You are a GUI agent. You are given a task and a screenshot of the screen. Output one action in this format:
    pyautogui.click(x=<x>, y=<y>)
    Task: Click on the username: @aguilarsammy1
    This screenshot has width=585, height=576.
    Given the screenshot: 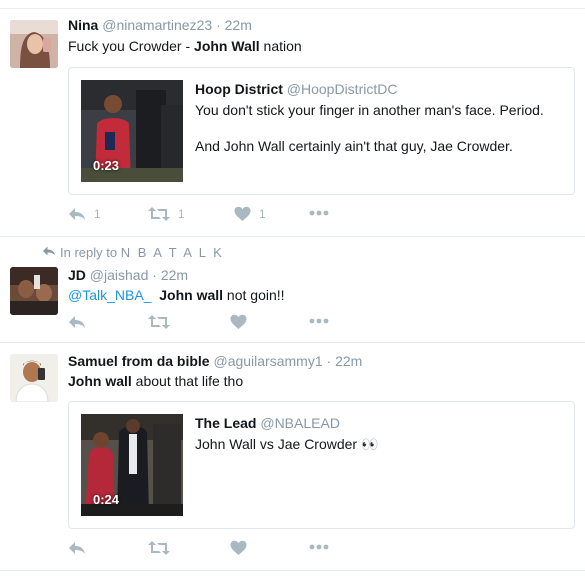 What is the action you would take?
    pyautogui.click(x=267, y=361)
    